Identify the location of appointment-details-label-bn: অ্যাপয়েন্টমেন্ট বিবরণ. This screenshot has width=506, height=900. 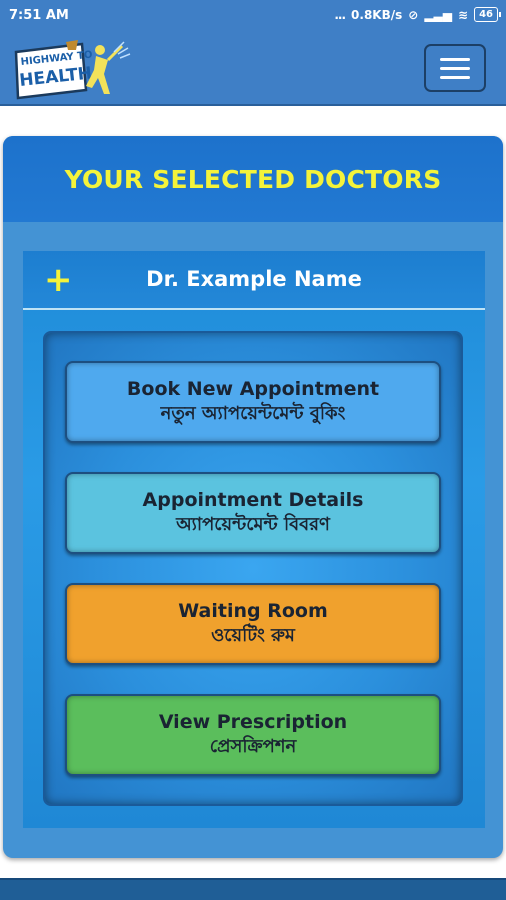
(253, 524).